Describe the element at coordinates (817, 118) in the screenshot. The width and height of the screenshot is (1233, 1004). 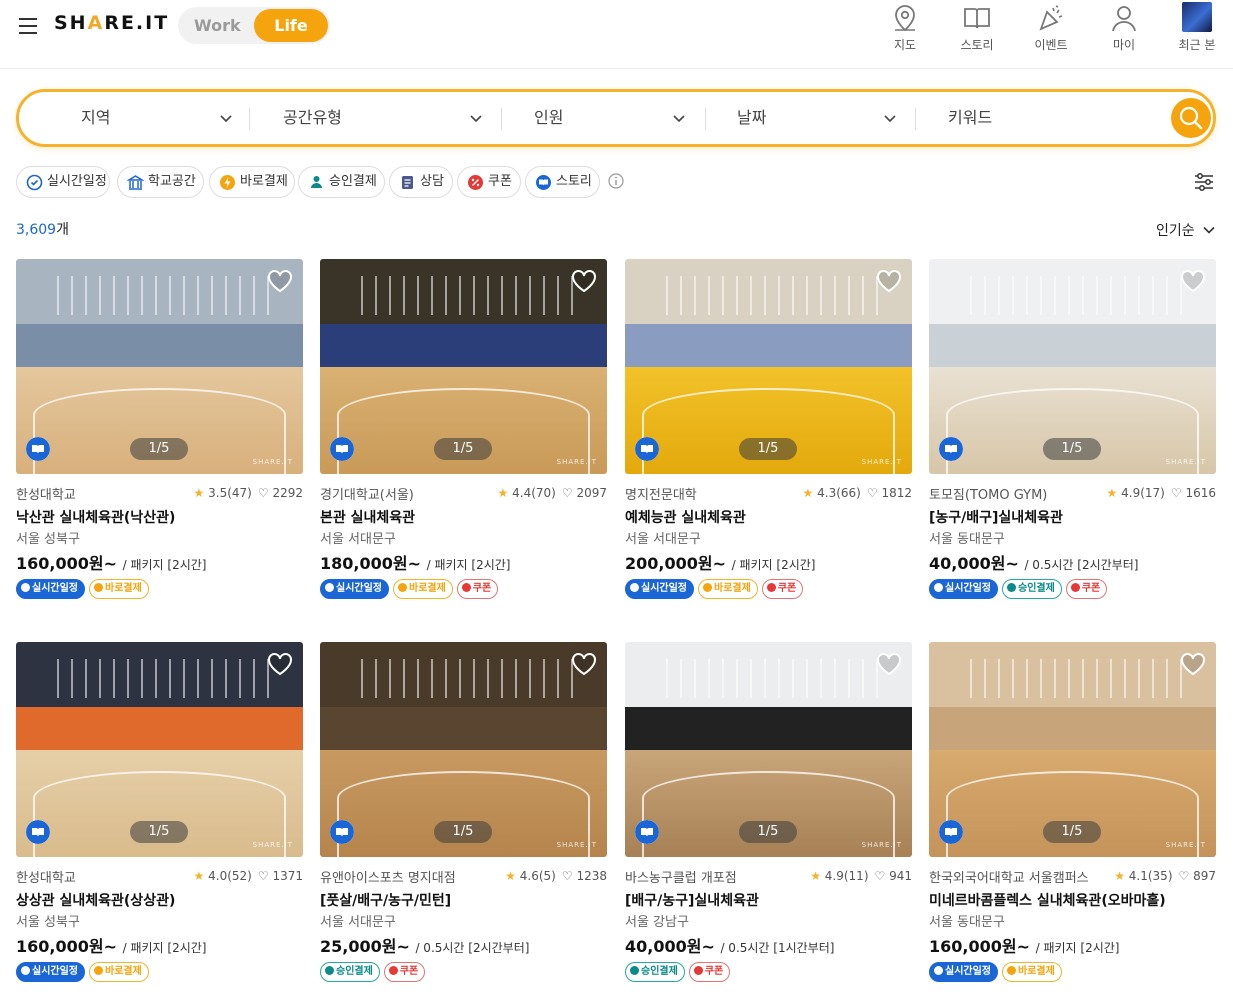
I see `date-select: 날짜` at that location.